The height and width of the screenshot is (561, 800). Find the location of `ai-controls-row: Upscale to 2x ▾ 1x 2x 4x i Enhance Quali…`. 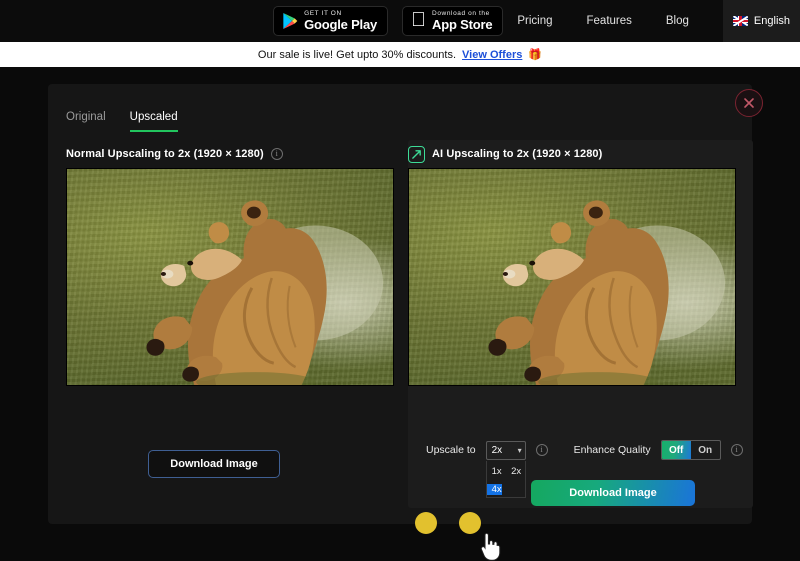

ai-controls-row: Upscale to 2x ▾ 1x 2x 4x i Enhance Quali… is located at coordinates (584, 469).